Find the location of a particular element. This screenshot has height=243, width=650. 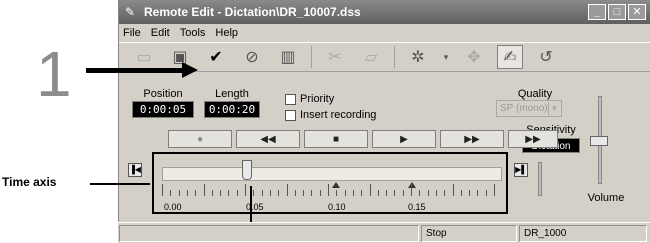

menu-help: Help is located at coordinates (226, 33).